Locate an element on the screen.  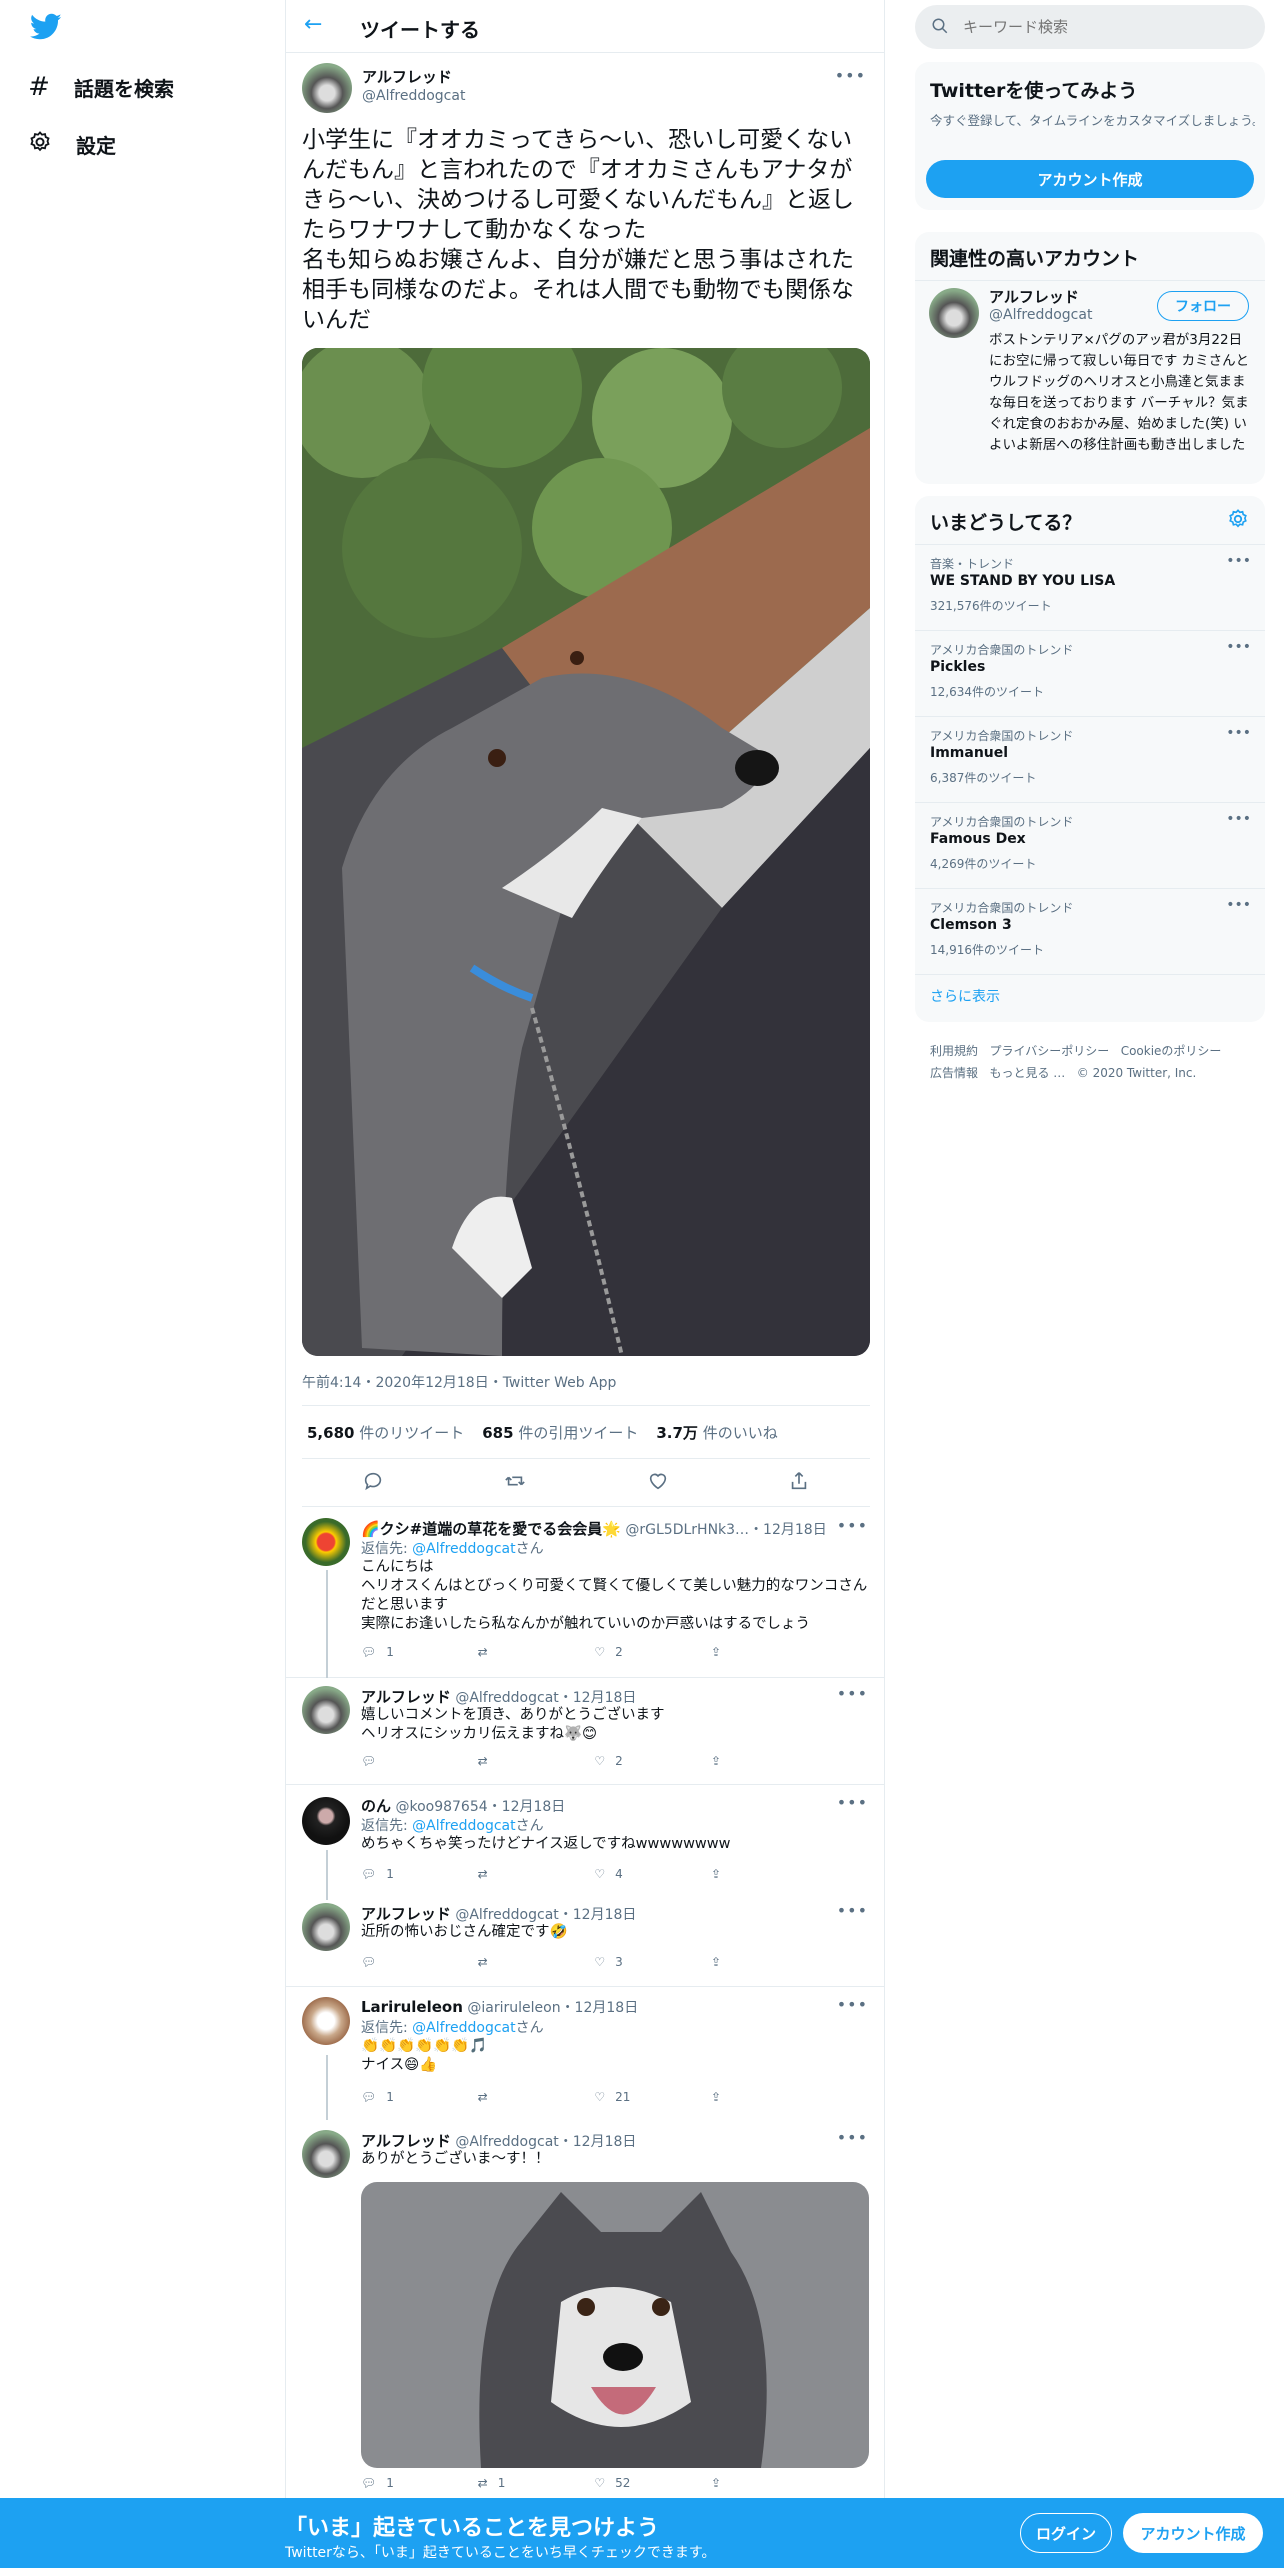
reply-header: アルフレッド @Alfreddogcat・12月18日 is located at coordinates (499, 2141).